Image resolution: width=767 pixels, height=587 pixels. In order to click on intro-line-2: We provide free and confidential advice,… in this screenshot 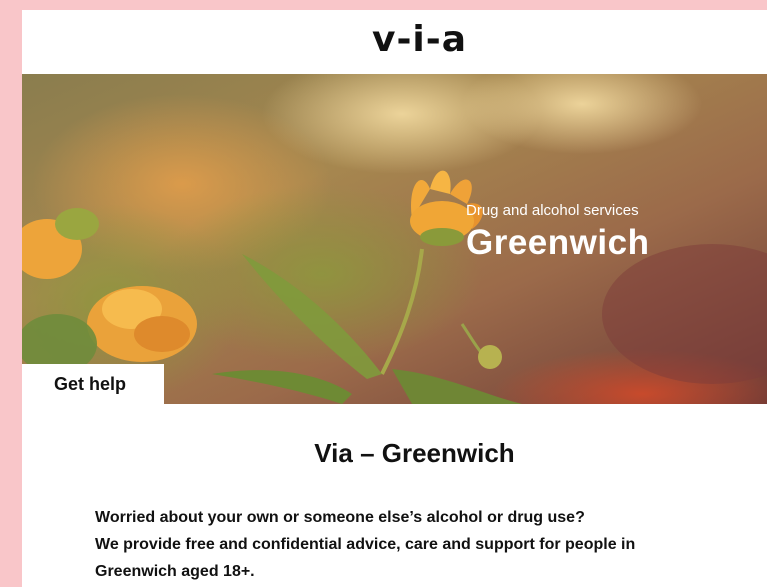, I will do `click(365, 544)`.